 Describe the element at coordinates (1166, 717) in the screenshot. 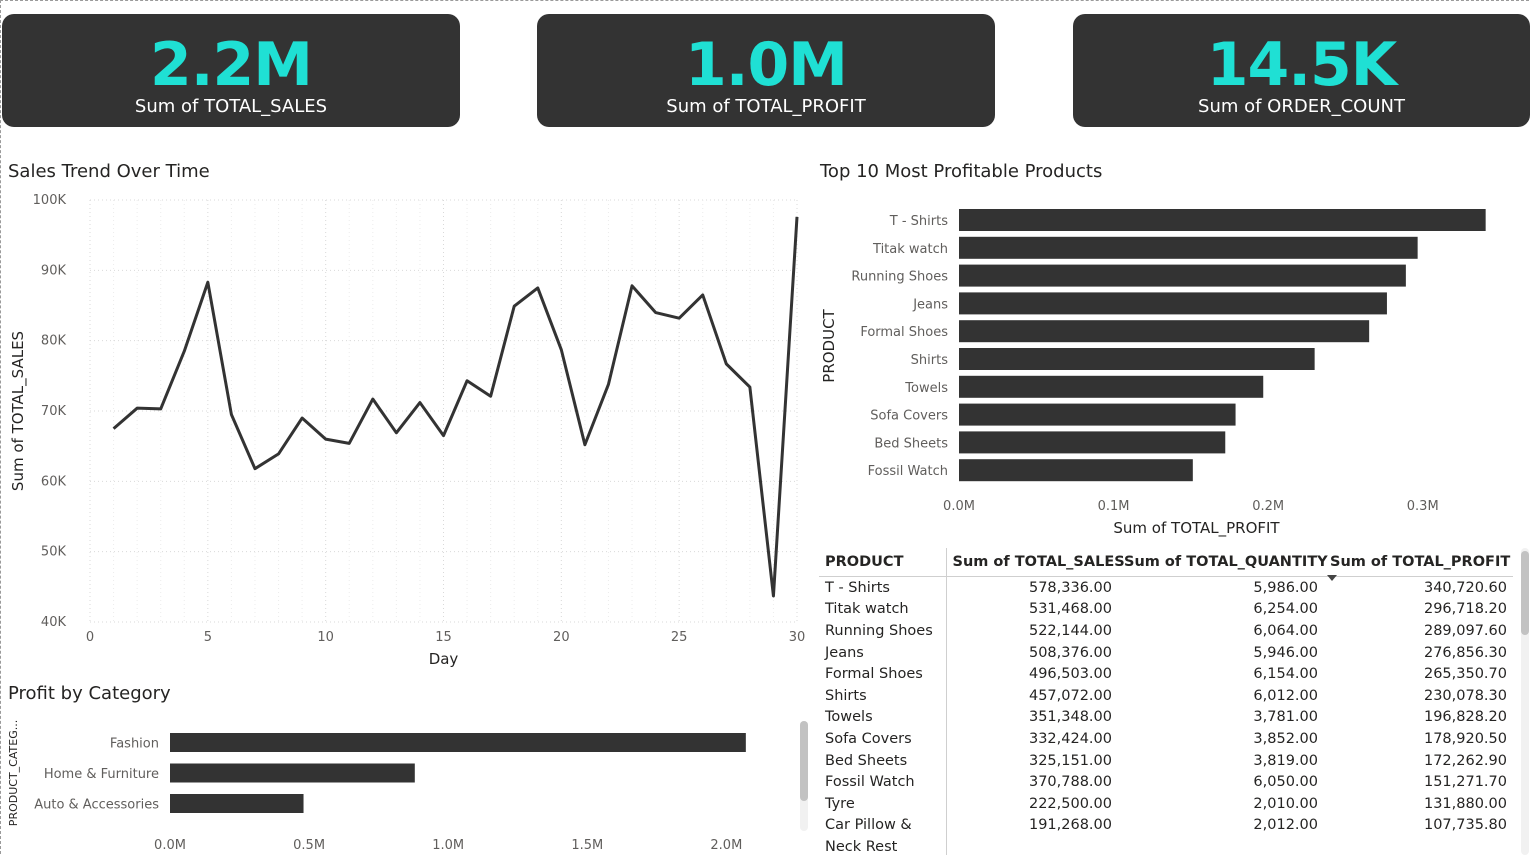

I see `table-row: Towels 351,348.00 3,781.00 196,828.20` at that location.